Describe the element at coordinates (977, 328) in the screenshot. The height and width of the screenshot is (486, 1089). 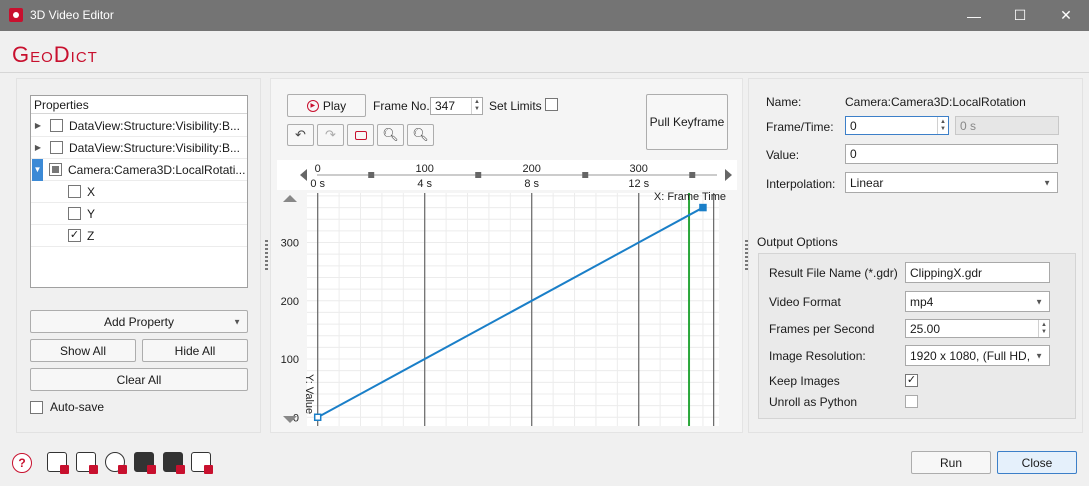
I see `fps-spinbox: 25.00 ▲ ▼` at that location.